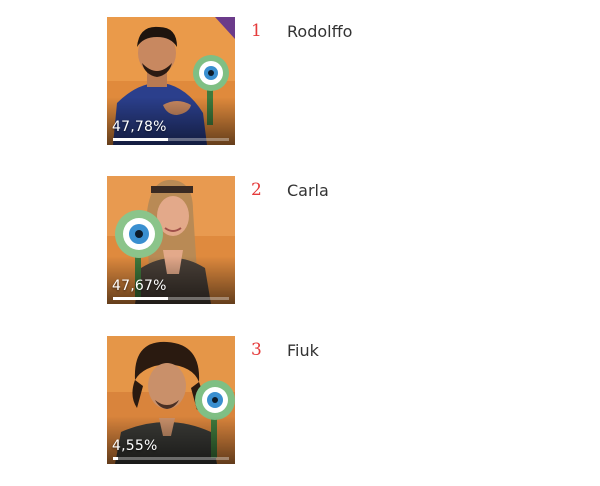  What do you see at coordinates (171, 400) in the screenshot?
I see `participant-photo: 4,55%` at bounding box center [171, 400].